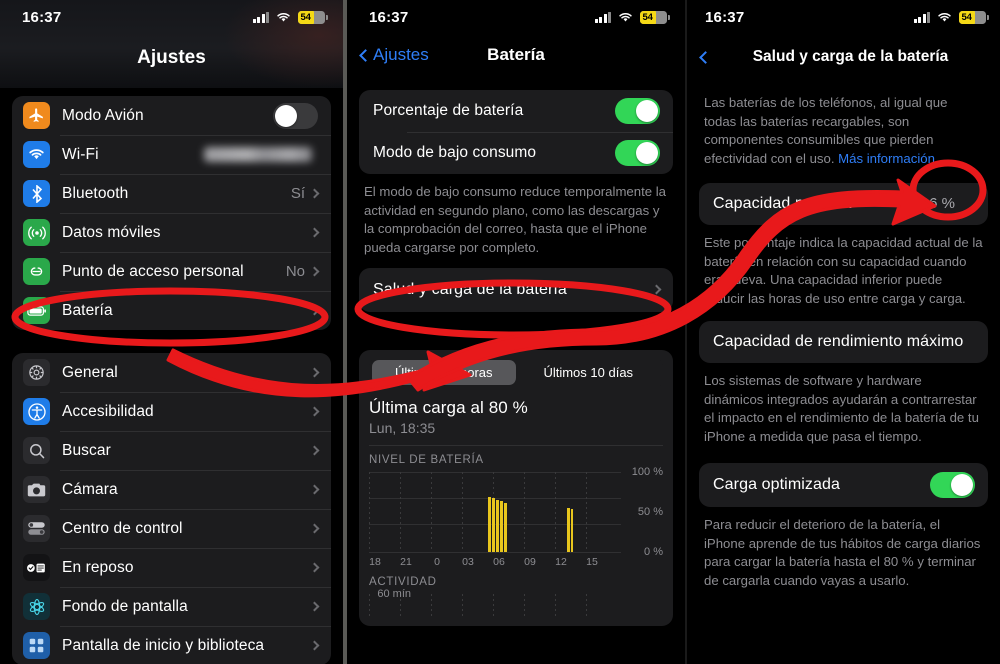  I want to click on y-tick: 0 %, so click(653, 551).